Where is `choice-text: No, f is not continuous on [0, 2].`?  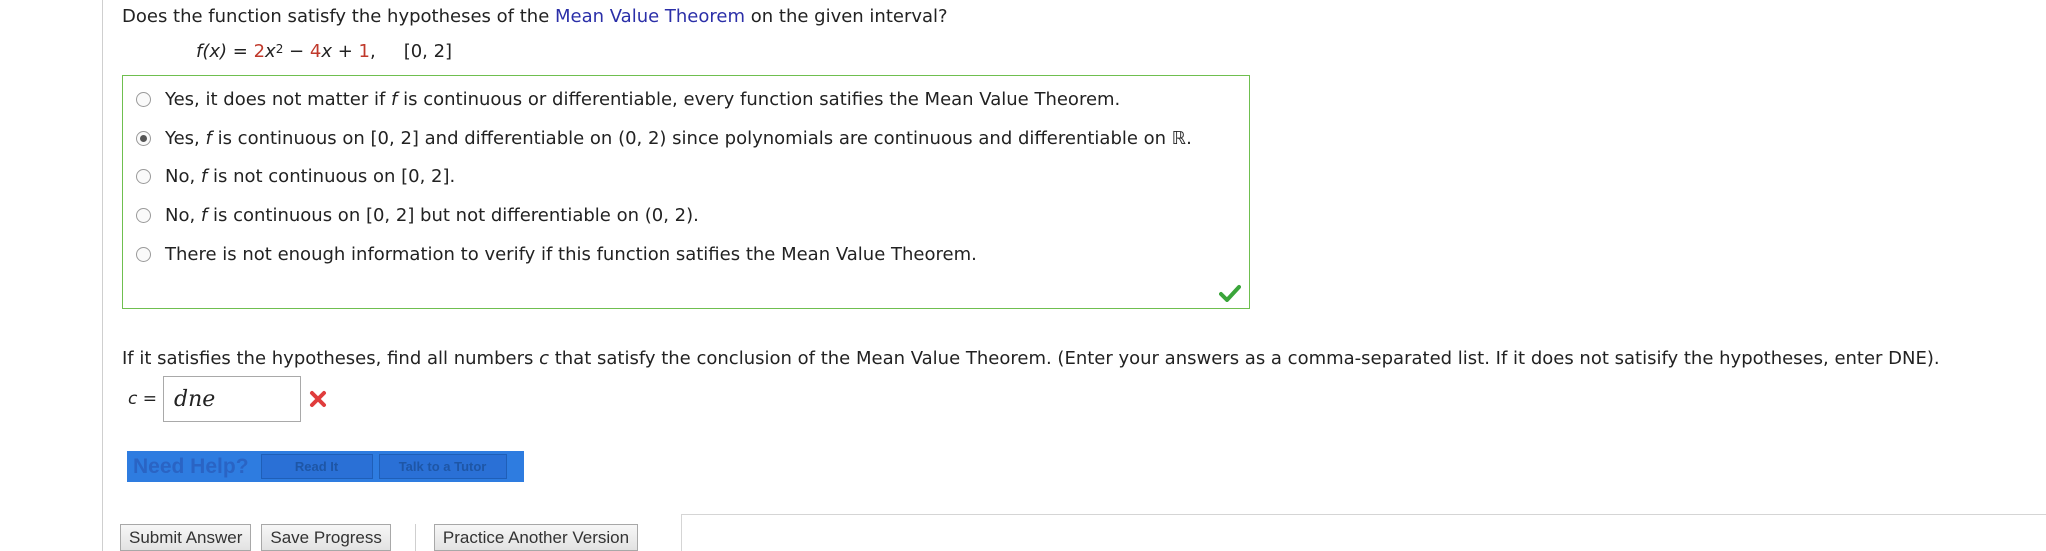 choice-text: No, f is not continuous on [0, 2]. is located at coordinates (310, 176).